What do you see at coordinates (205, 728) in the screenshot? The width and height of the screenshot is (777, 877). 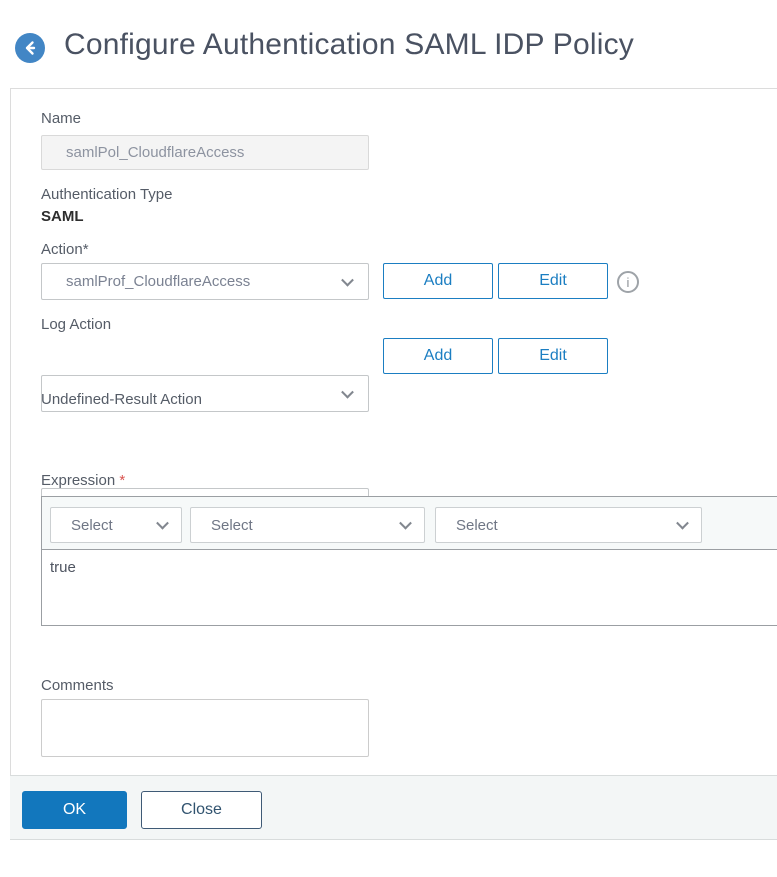 I see `comments-textarea` at bounding box center [205, 728].